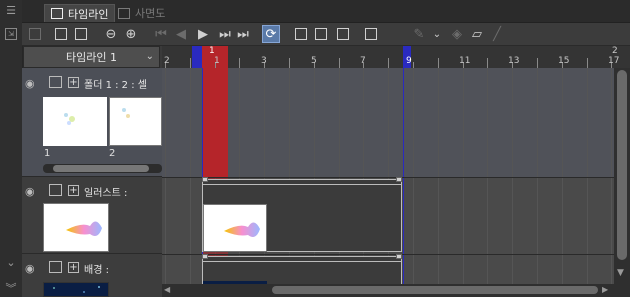 Image resolution: width=630 pixels, height=297 pixels. Describe the element at coordinates (271, 34) in the screenshot. I see `loop-icon: ⟳` at that location.